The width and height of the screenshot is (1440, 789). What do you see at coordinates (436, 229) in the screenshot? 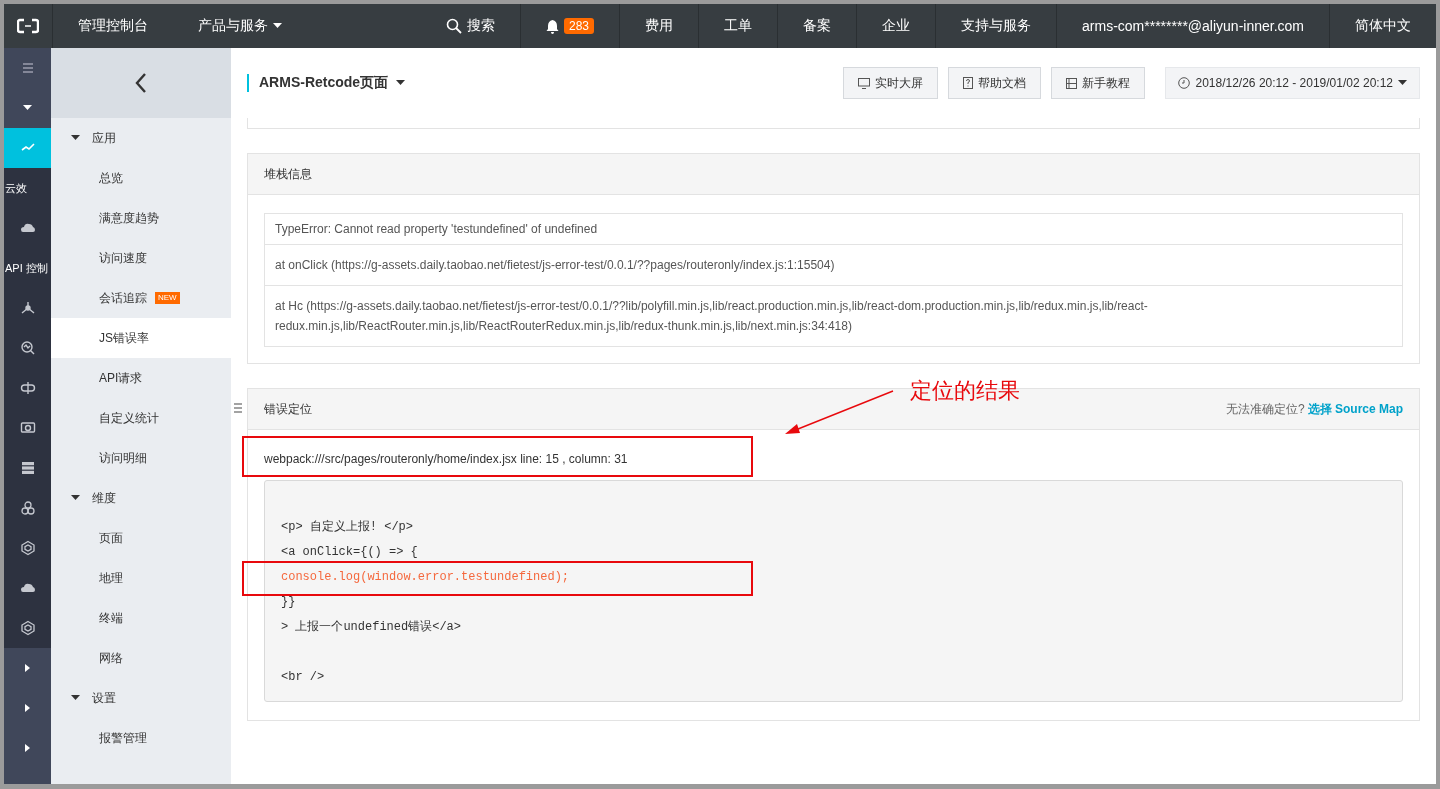
I see `stack-line: TypeError: Cannot read property 'testundefined' of undefined` at bounding box center [436, 229].